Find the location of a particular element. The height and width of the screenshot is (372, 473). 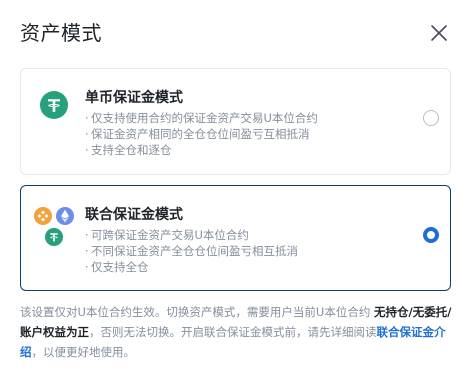

bullet-item: 保证金资产相同的全仓仓位间盈亏互相抵消 is located at coordinates (201, 134).